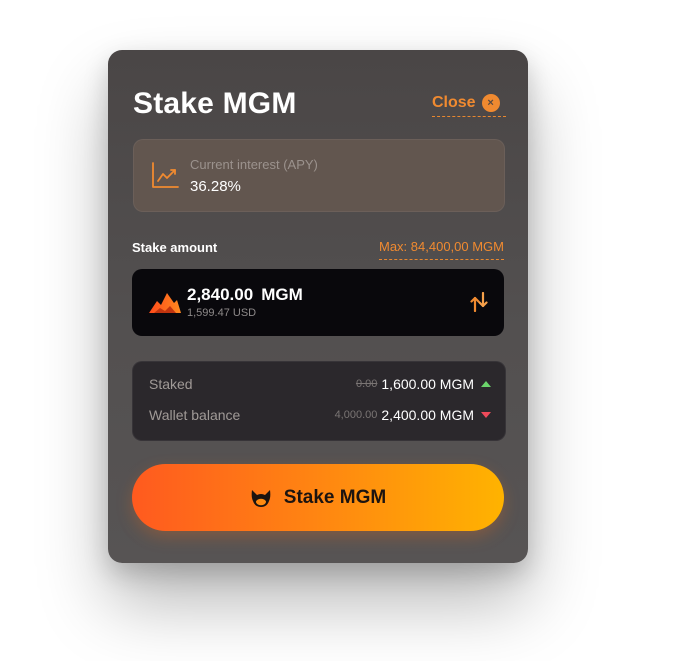 This screenshot has width=674, height=661. Describe the element at coordinates (171, 384) in the screenshot. I see `summary-label: Staked` at that location.